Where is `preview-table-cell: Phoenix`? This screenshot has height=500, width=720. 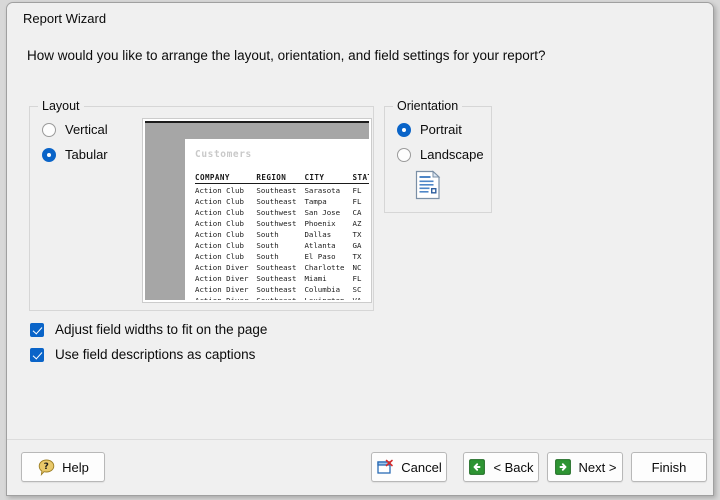
preview-table-cell: Phoenix is located at coordinates (320, 223).